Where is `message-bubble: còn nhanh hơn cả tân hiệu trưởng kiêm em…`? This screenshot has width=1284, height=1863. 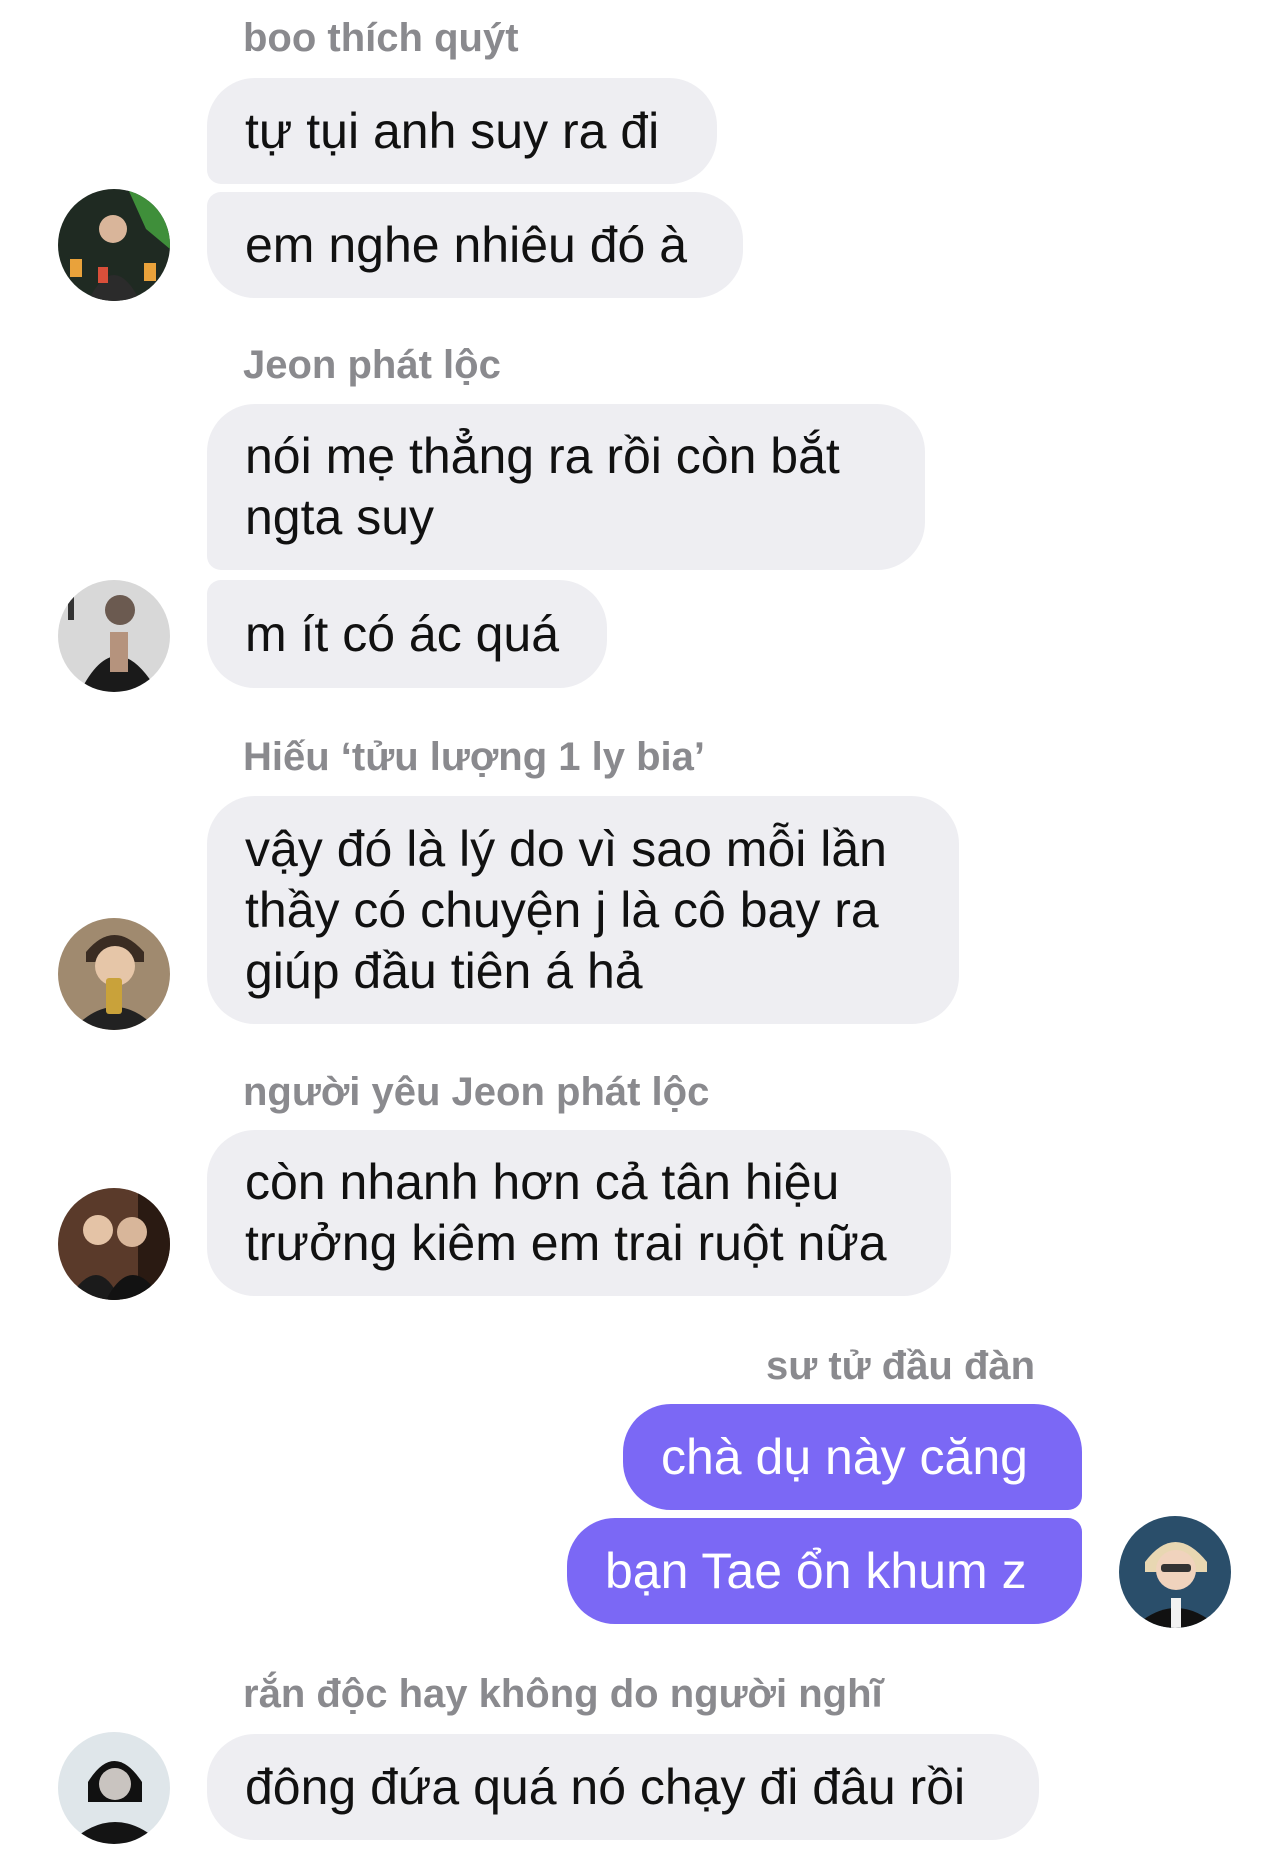
message-bubble: còn nhanh hơn cả tân hiệu trưởng kiêm em… is located at coordinates (579, 1213).